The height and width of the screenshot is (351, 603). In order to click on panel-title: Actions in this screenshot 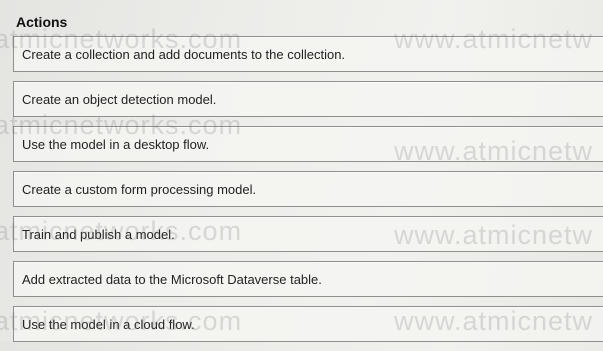, I will do `click(42, 22)`.